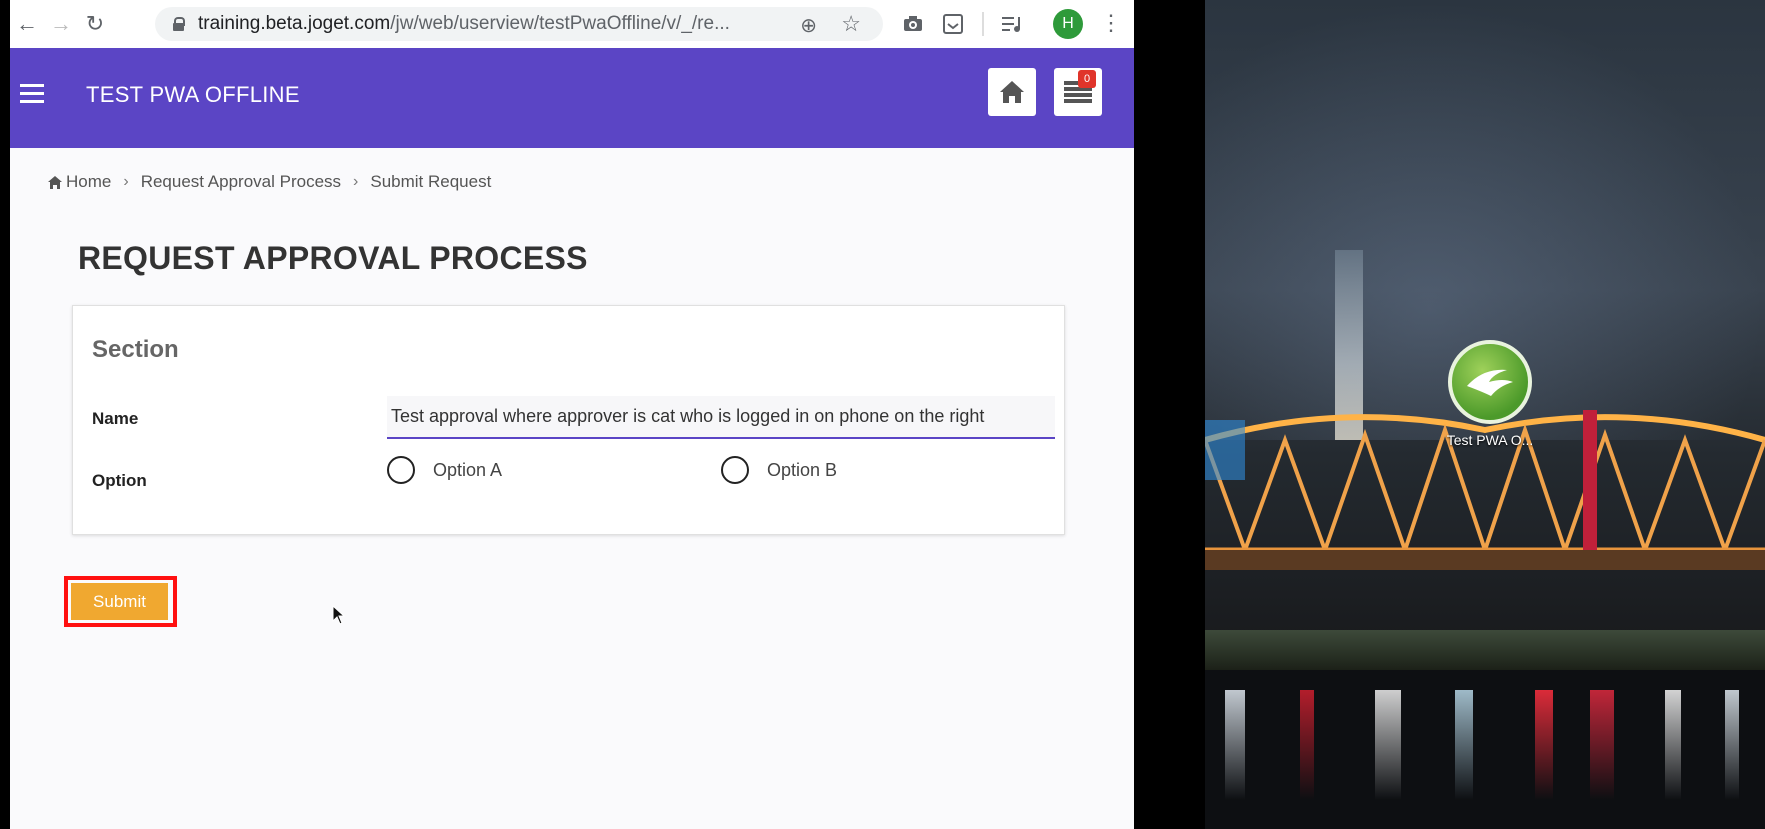  I want to click on pwa-app-icon, so click(1490, 382).